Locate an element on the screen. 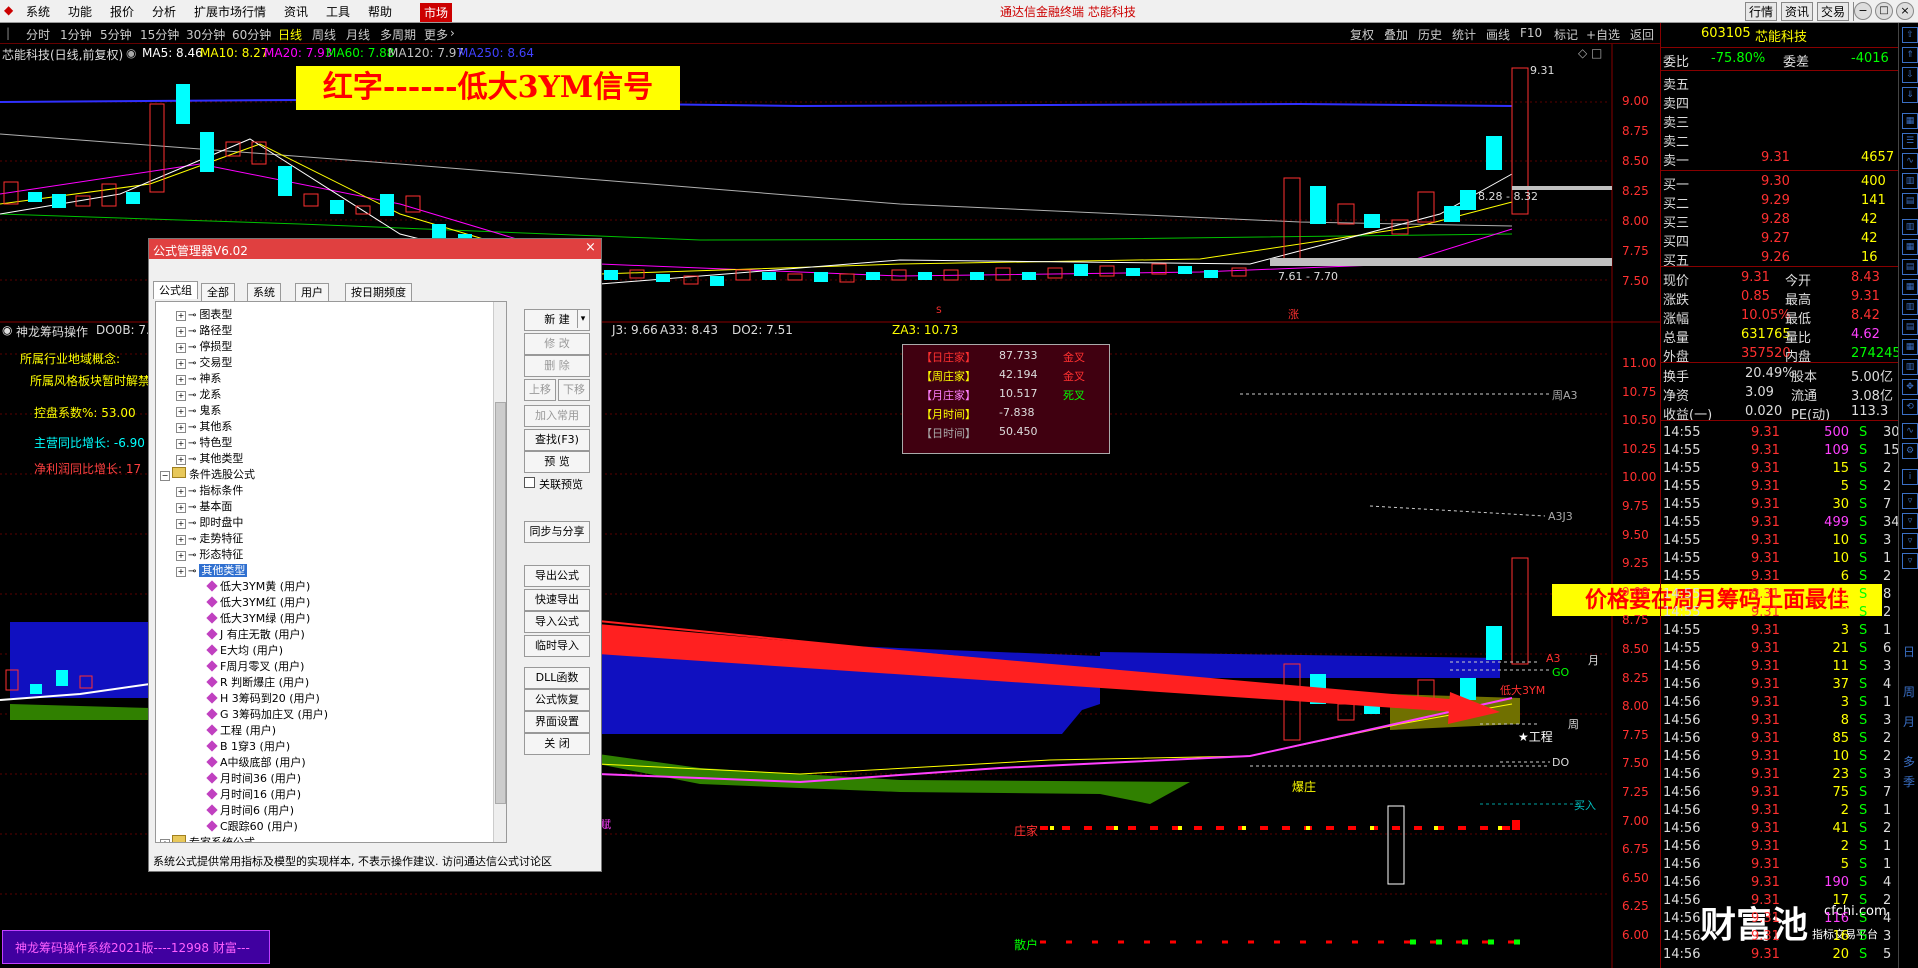  dialog-button-10: 导出公式 is located at coordinates (557, 576).